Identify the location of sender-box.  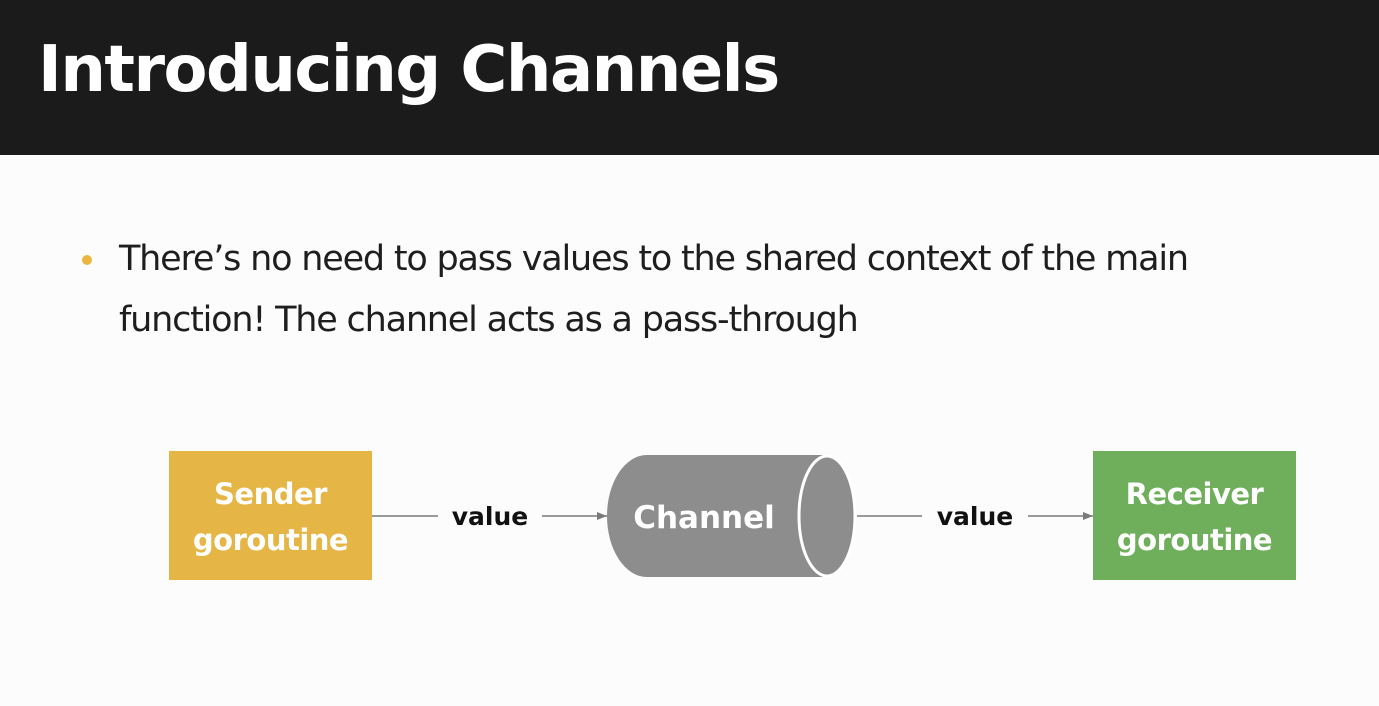
(270, 515).